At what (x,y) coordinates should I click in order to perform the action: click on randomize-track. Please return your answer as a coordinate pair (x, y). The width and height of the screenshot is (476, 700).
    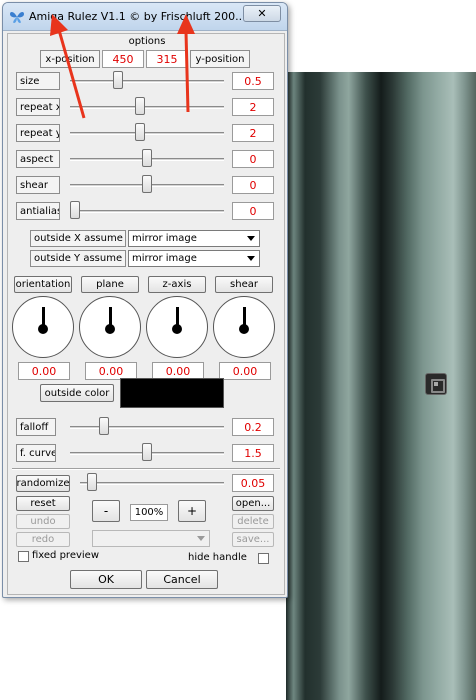
    Looking at the image, I should click on (152, 483).